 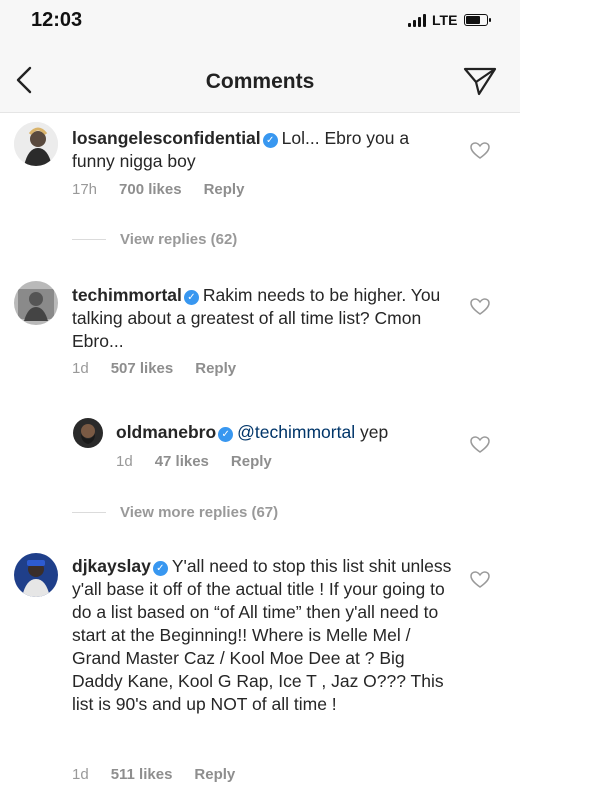 I want to click on battery-icon, so click(x=478, y=20).